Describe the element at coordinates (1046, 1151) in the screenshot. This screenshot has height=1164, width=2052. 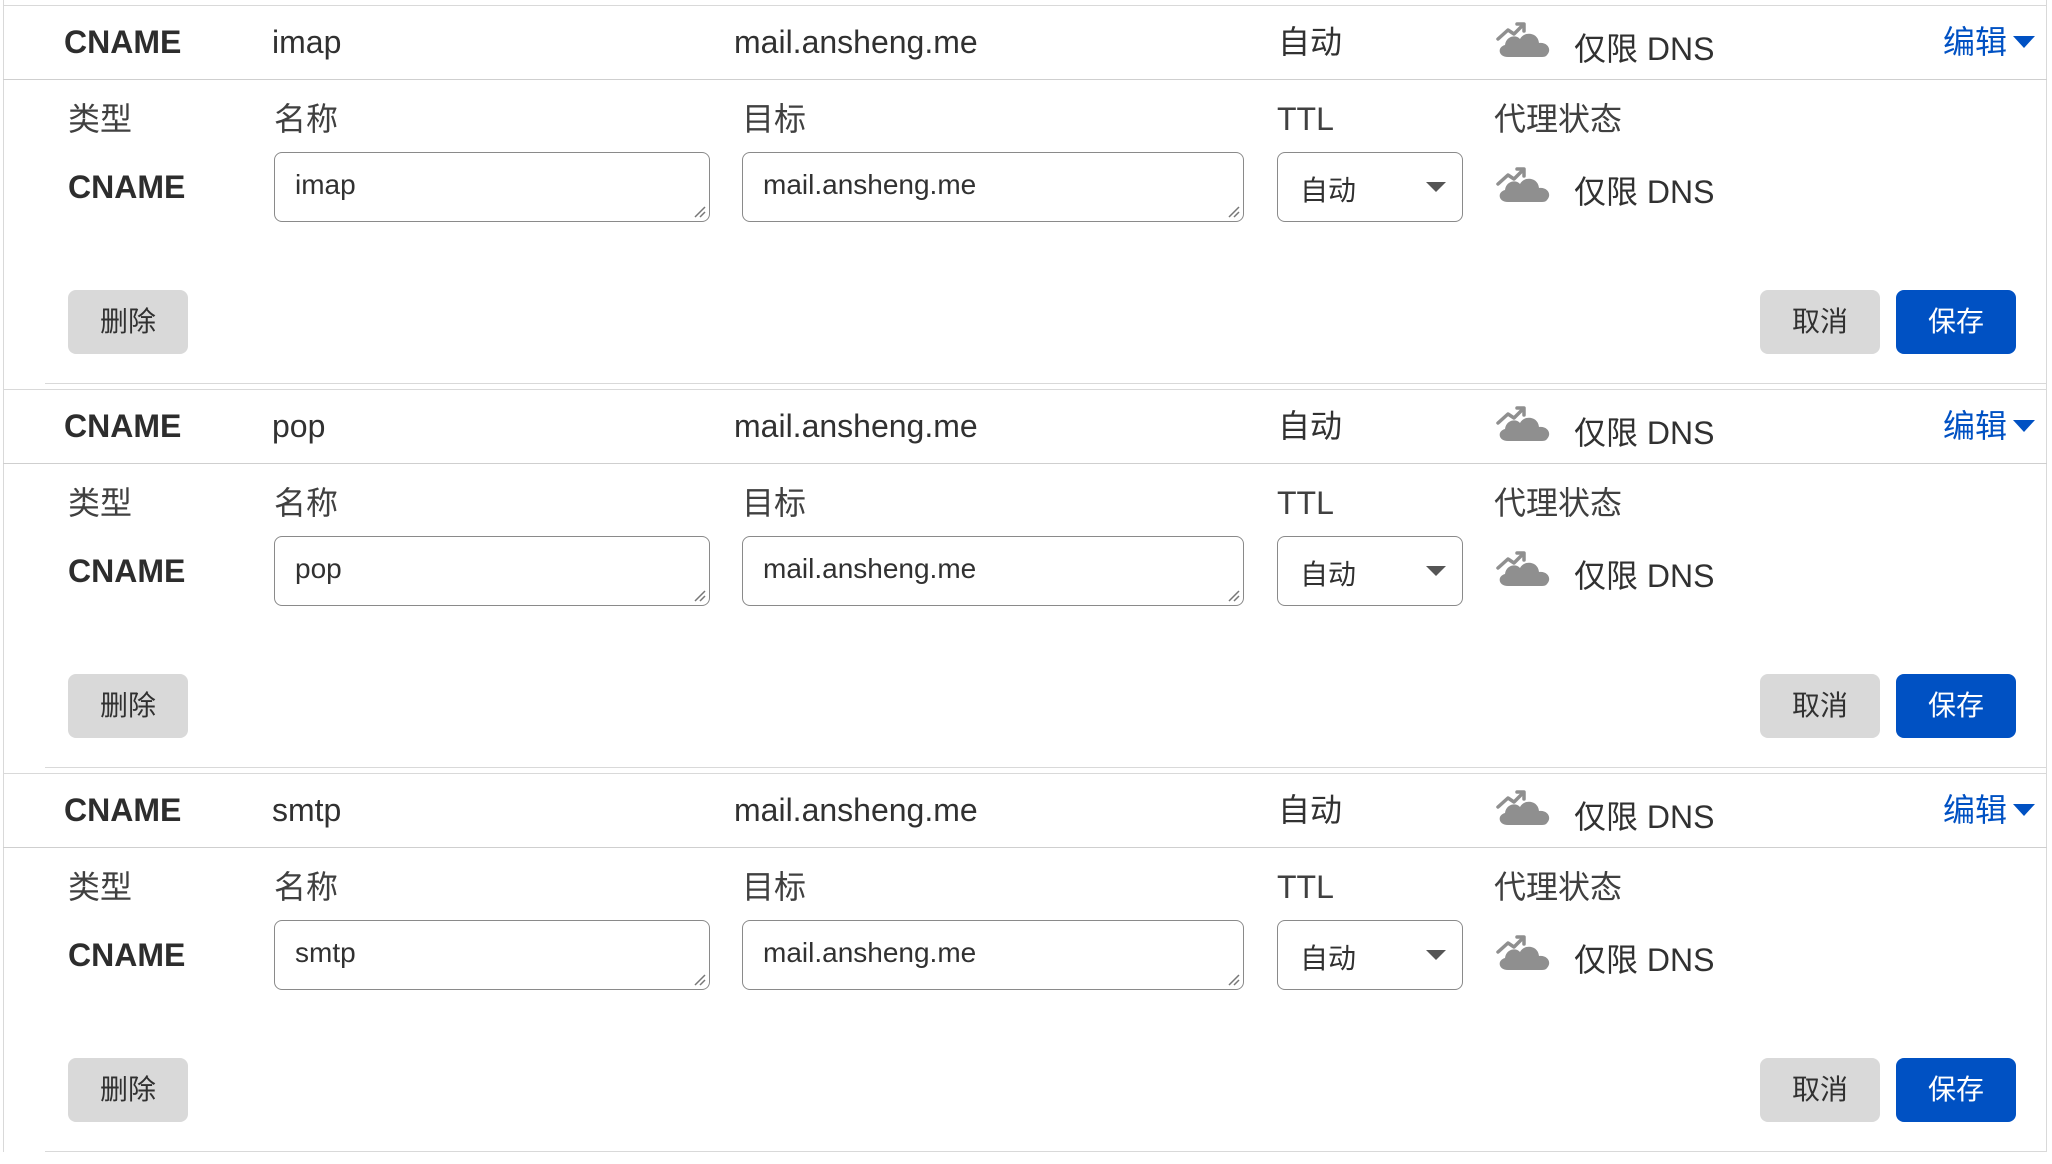
I see `record-divider-bottom` at that location.